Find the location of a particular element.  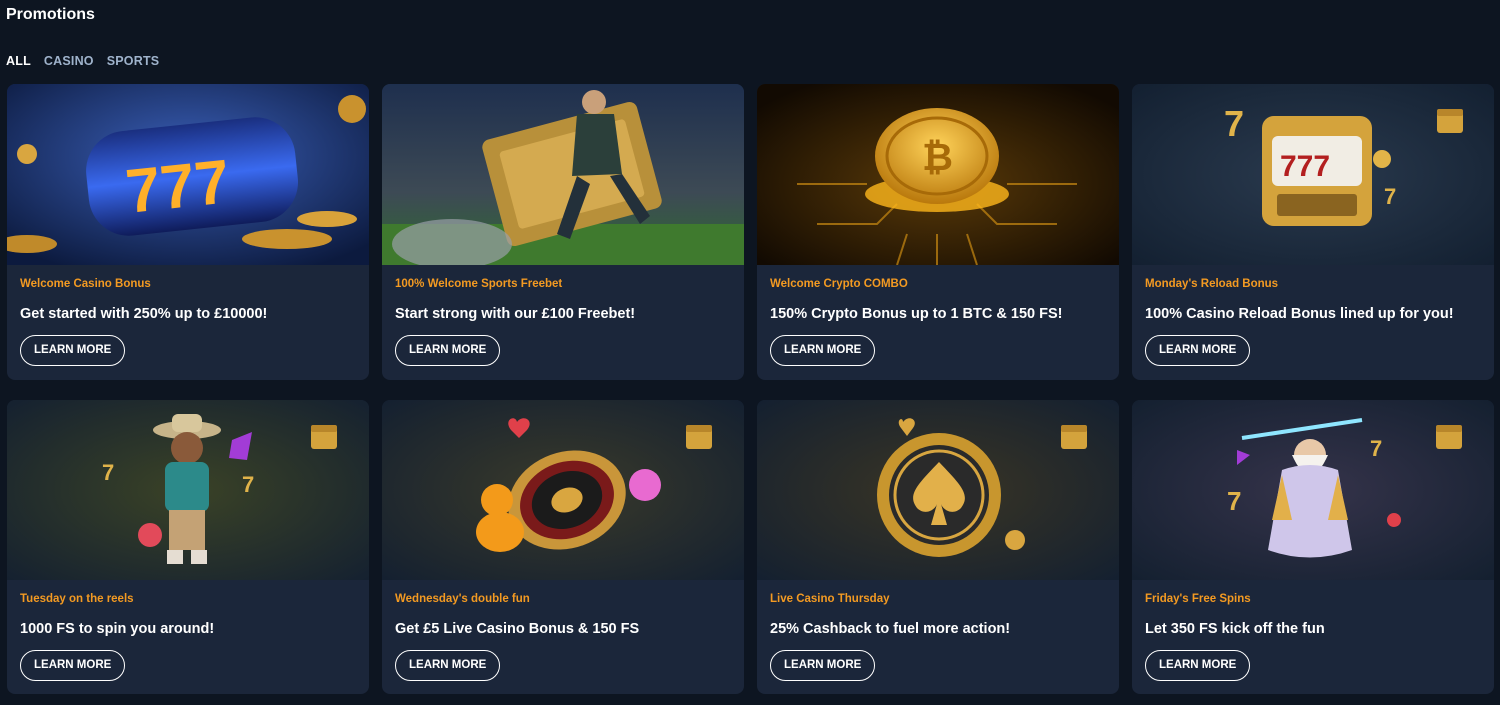

tab-casino: CASINO is located at coordinates (69, 61).